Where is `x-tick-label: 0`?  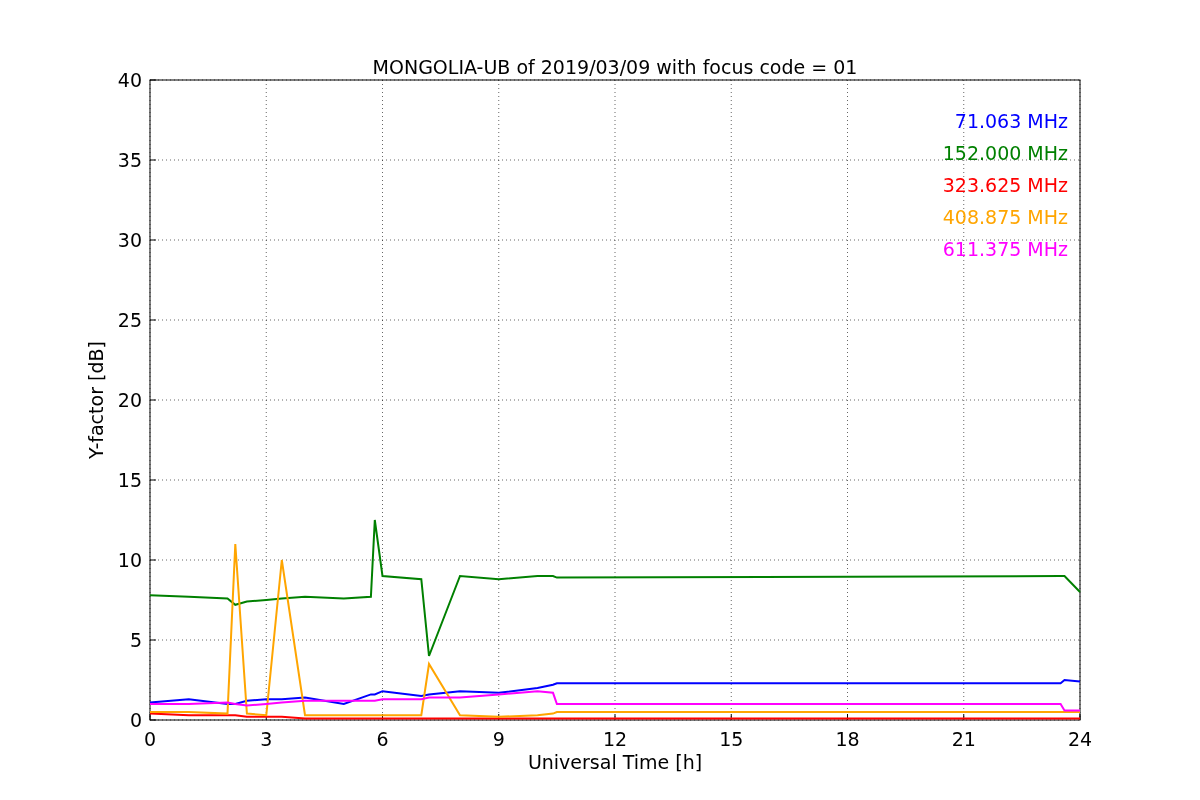
x-tick-label: 0 is located at coordinates (150, 739).